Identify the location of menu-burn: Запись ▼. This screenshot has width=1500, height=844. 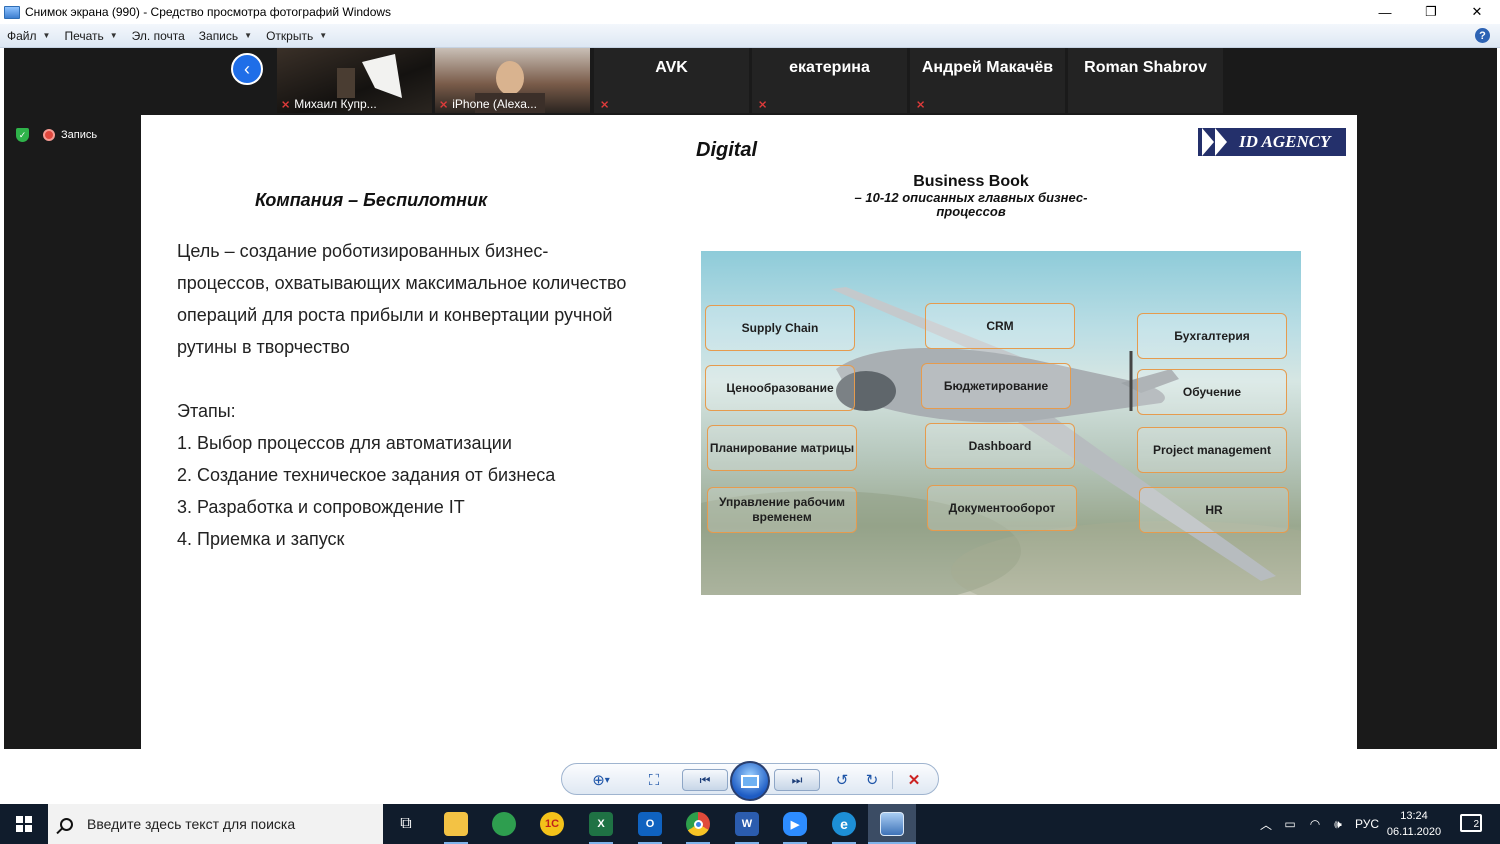
(225, 36).